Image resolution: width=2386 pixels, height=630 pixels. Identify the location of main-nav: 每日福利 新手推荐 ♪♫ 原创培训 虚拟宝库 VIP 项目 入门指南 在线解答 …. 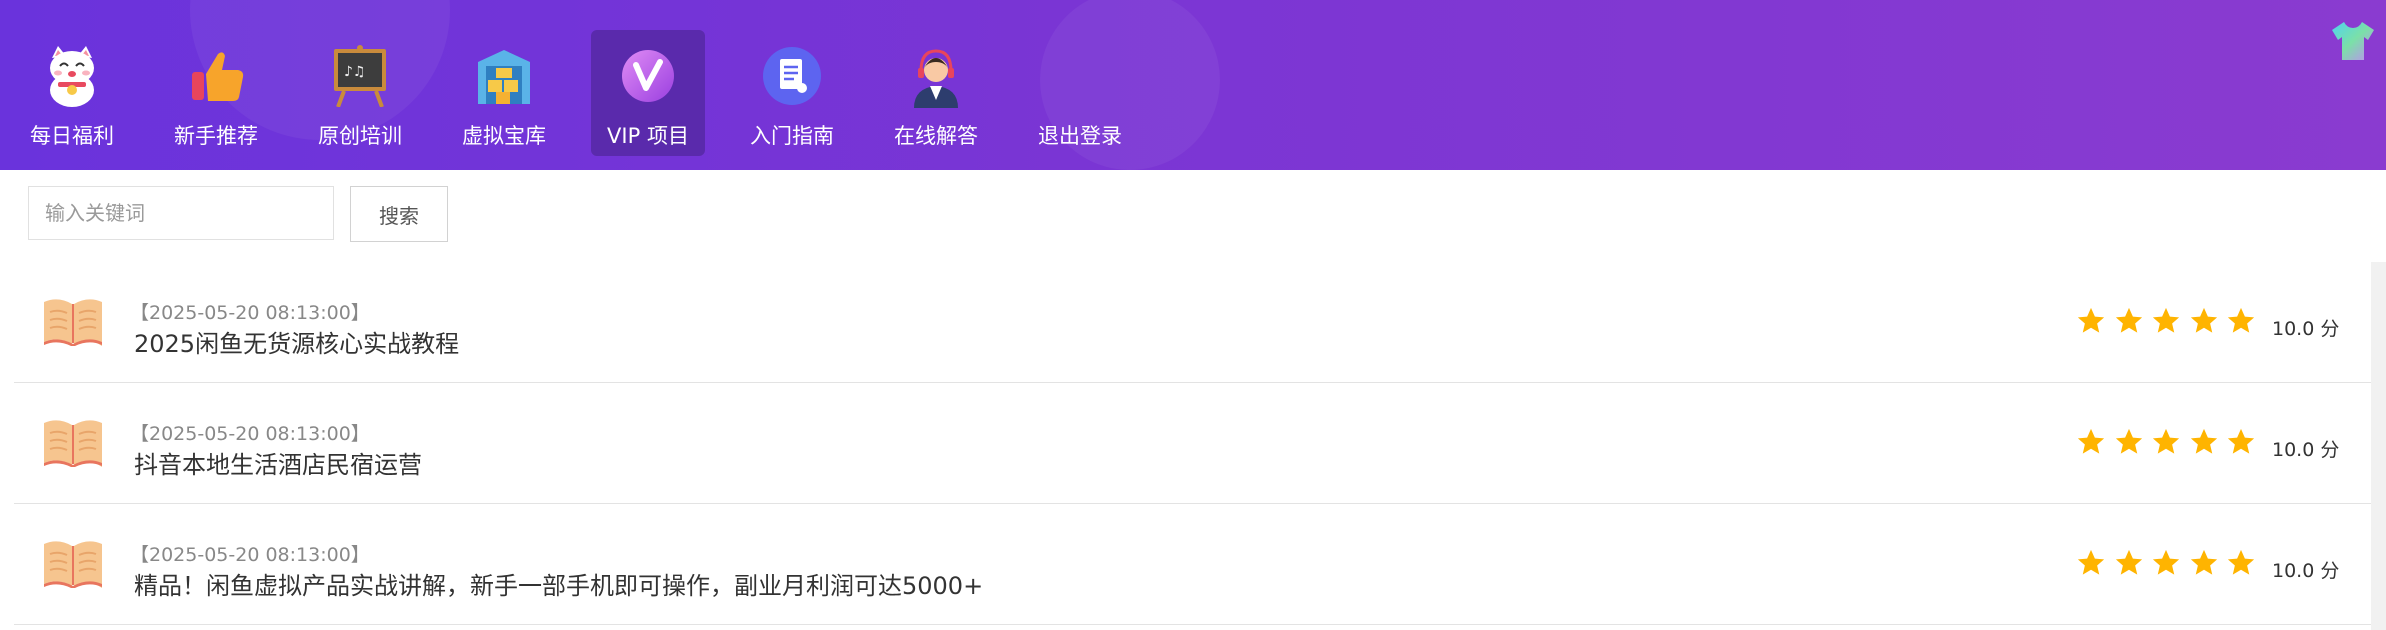
(591, 93).